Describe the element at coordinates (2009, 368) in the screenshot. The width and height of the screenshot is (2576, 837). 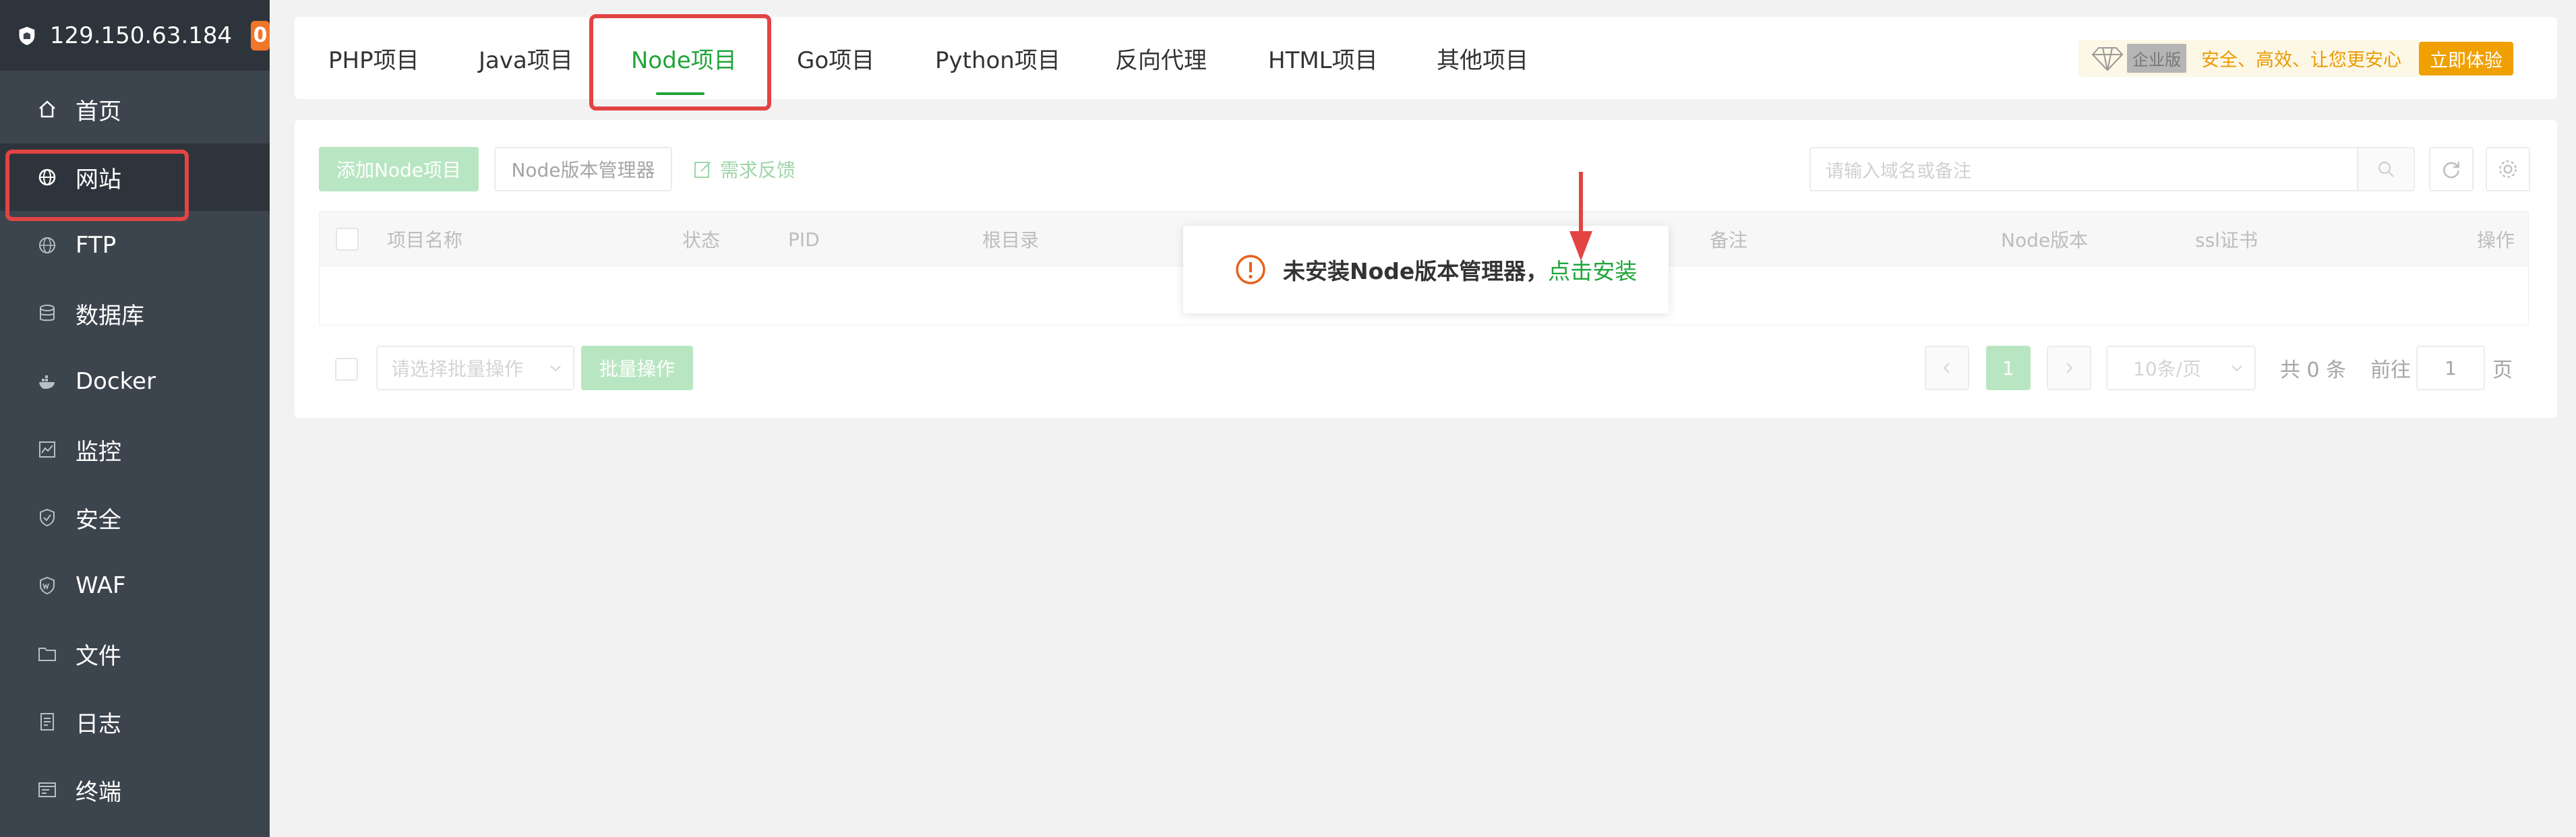
I see `page-1-button: 1` at that location.